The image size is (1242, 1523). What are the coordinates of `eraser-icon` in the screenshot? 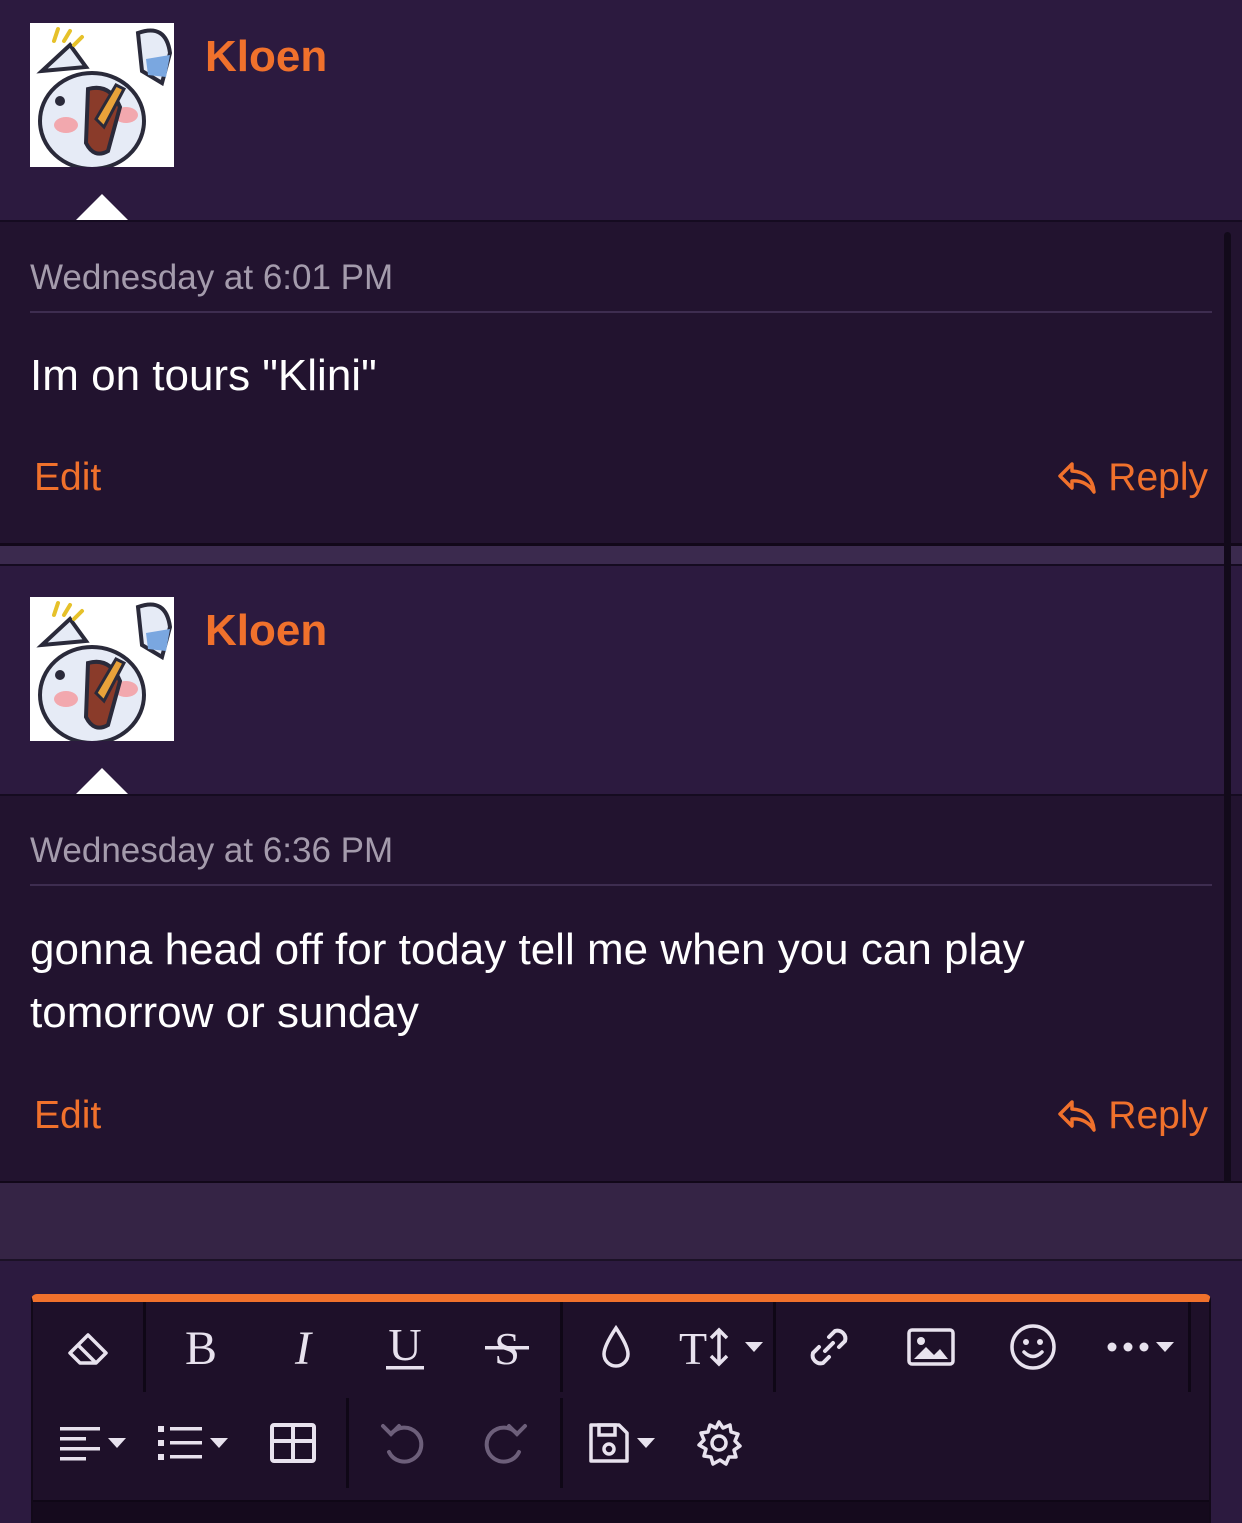 It's located at (88, 1349).